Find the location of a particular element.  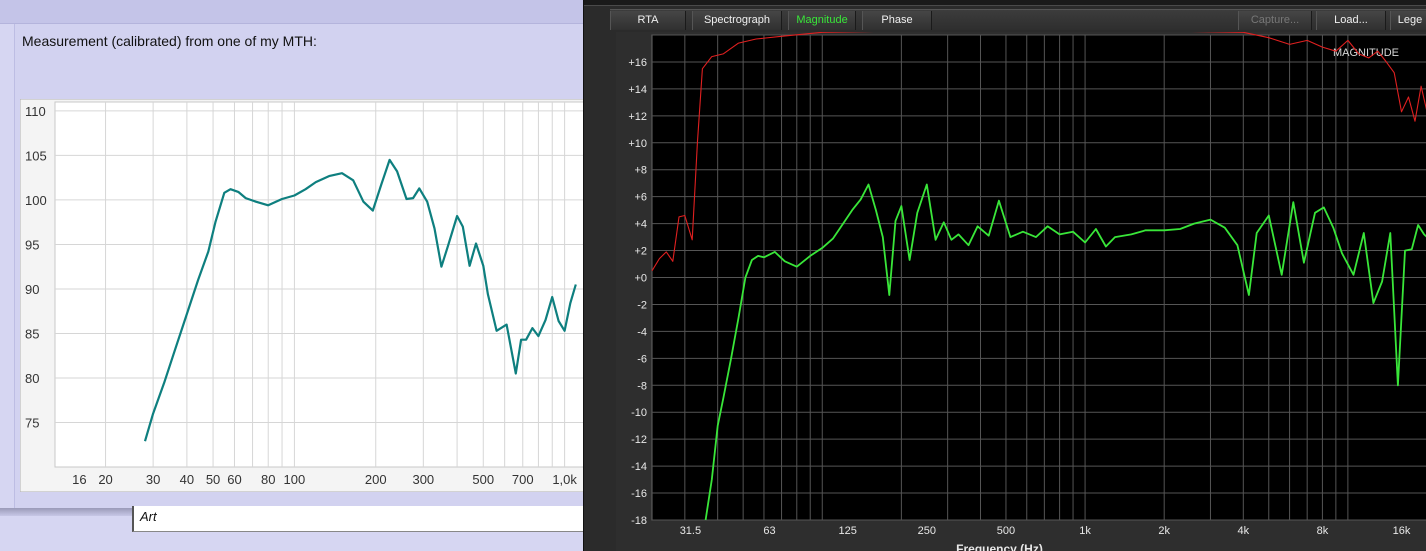

x-tick-label: 16 is located at coordinates (79, 479).